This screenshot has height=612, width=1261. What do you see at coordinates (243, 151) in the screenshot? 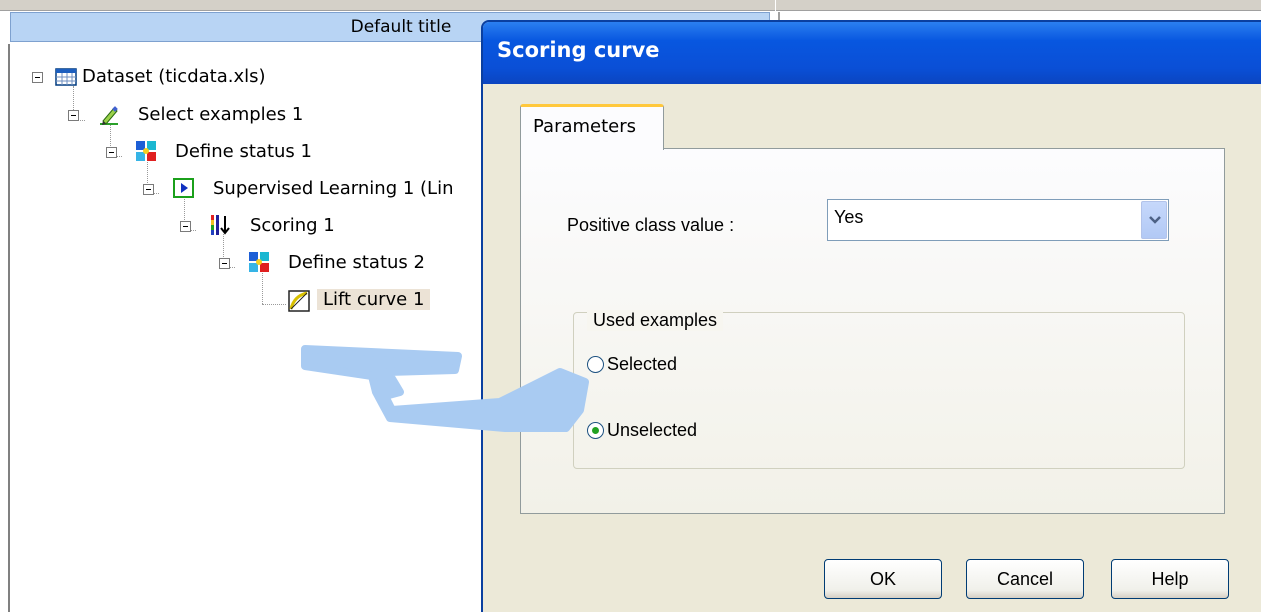
I see `tree-node-define-status-1: Define status 1` at bounding box center [243, 151].